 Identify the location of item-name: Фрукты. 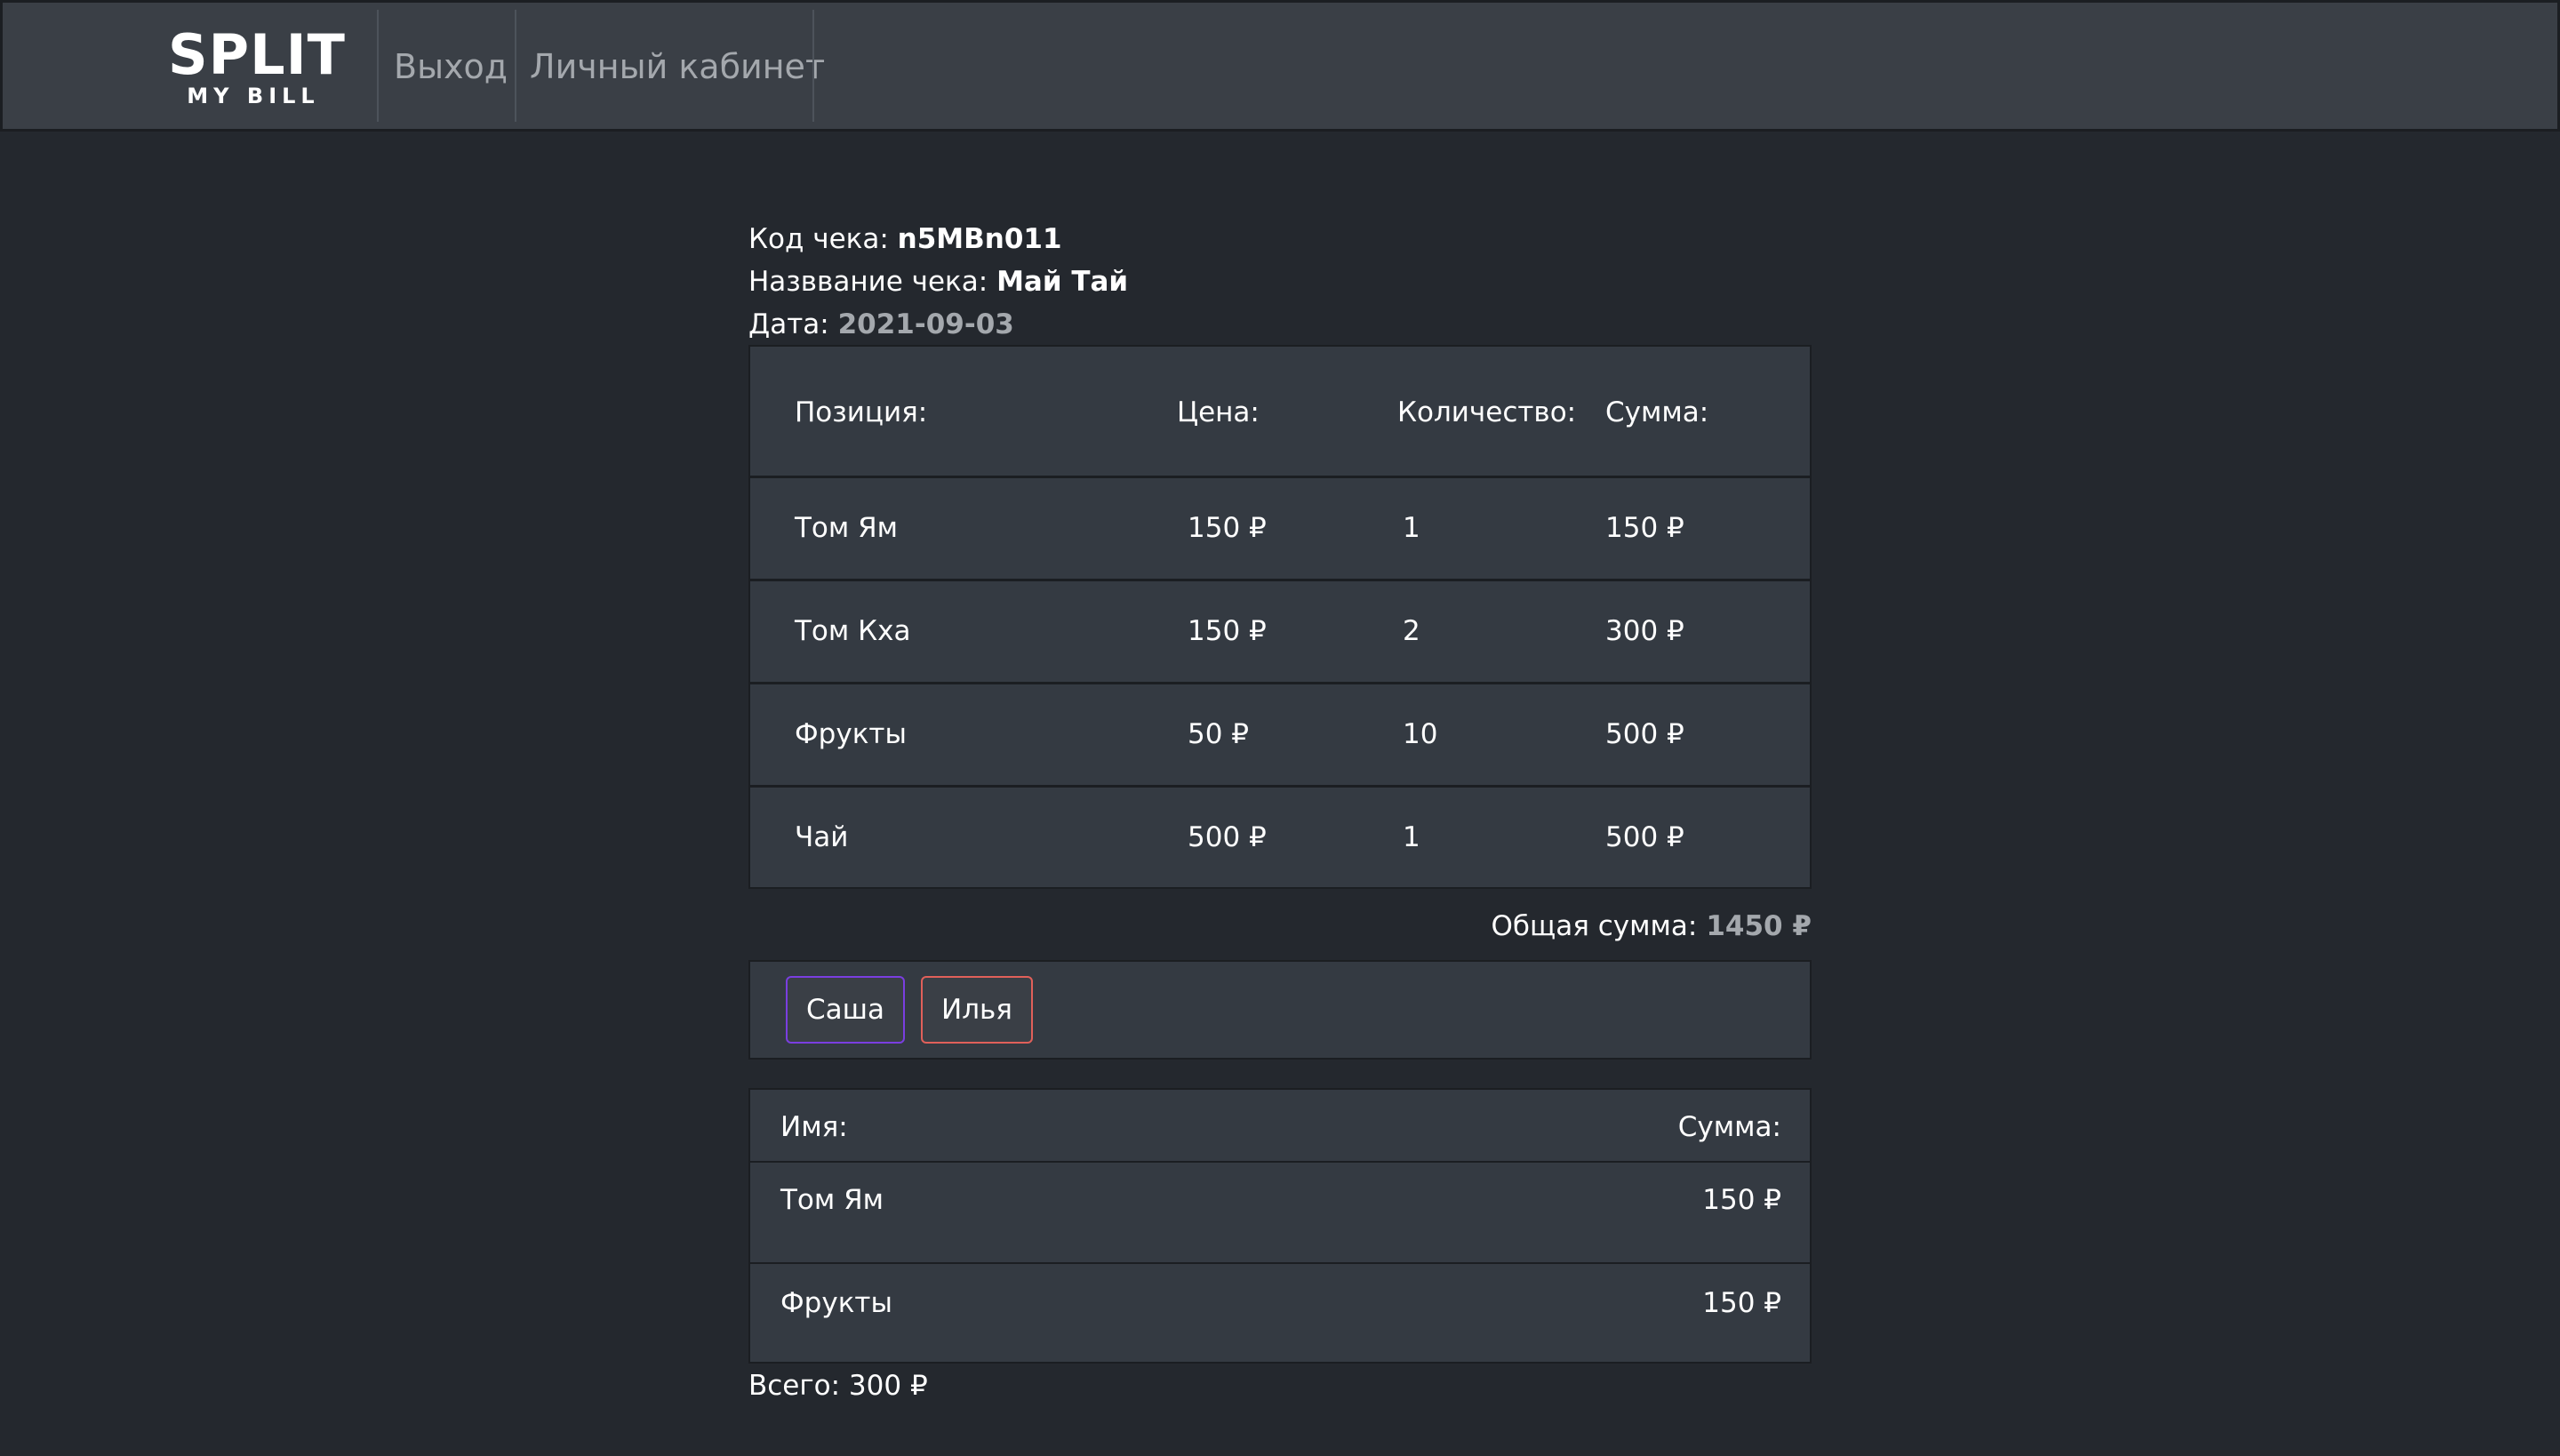
(851, 734).